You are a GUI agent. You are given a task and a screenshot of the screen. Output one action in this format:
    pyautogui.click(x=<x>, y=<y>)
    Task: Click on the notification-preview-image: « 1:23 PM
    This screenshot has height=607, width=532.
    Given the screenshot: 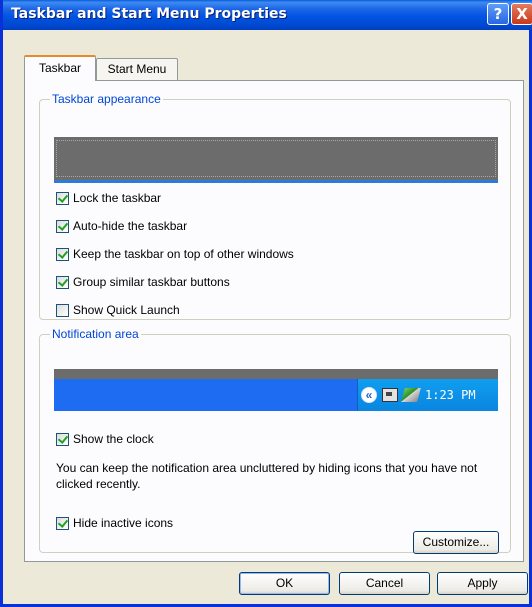 What is the action you would take?
    pyautogui.click(x=276, y=390)
    